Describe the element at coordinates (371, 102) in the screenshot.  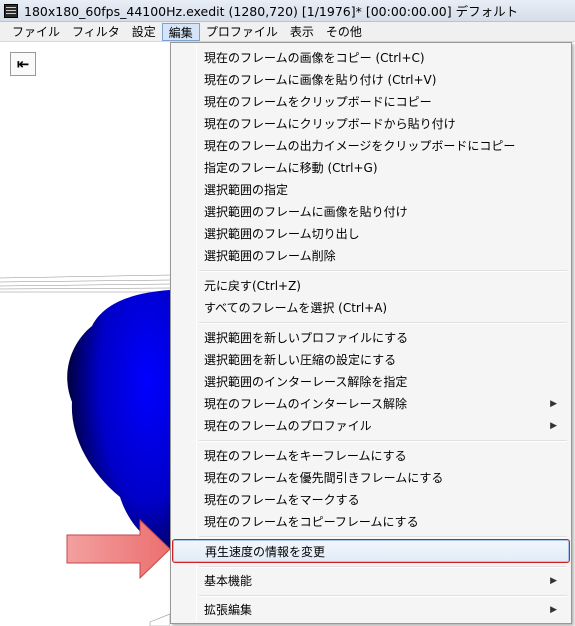
I see `menu-item-copy-frame-clipboard: 現在のフレームをクリップボードにコピー` at that location.